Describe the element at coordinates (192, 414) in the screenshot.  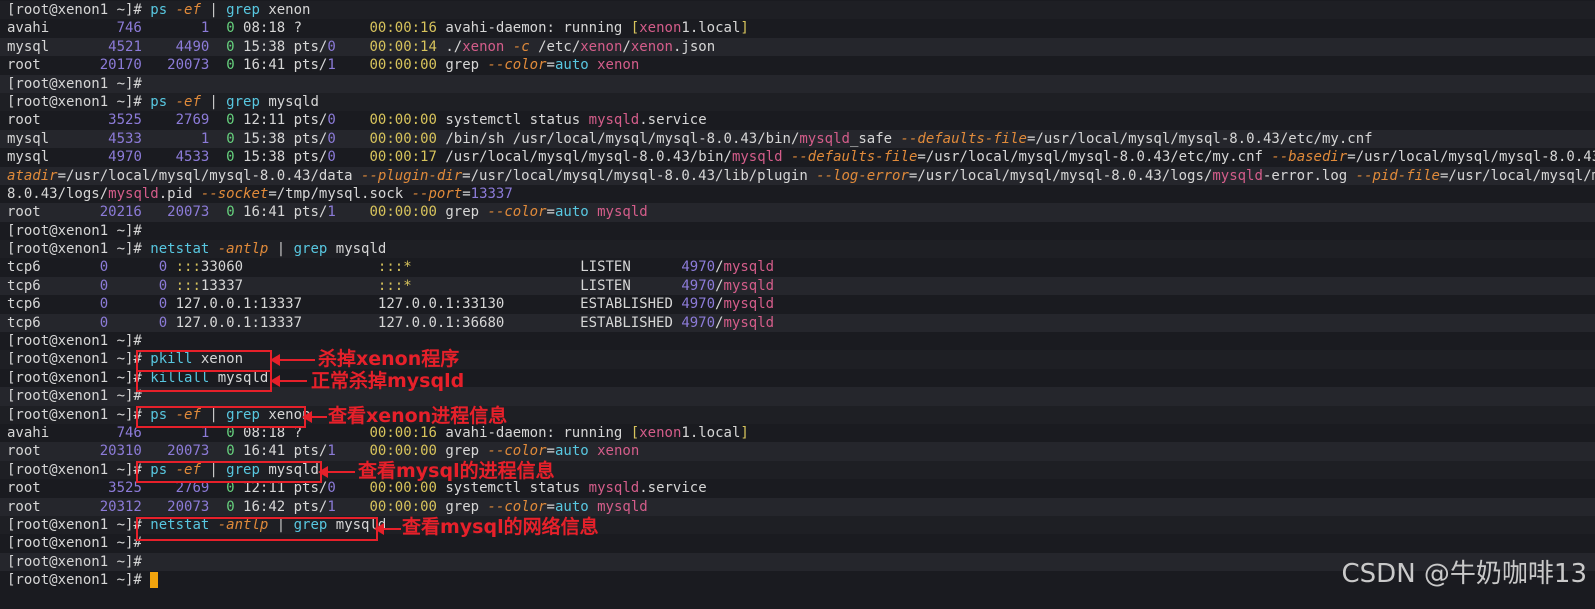
I see `terminal-text: -ef` at that location.